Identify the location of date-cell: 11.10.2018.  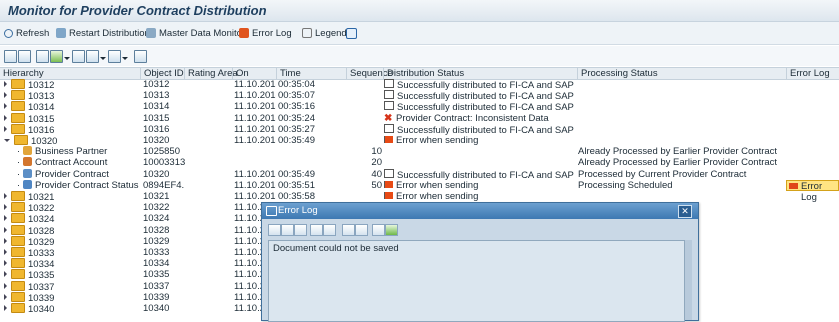
(255, 140).